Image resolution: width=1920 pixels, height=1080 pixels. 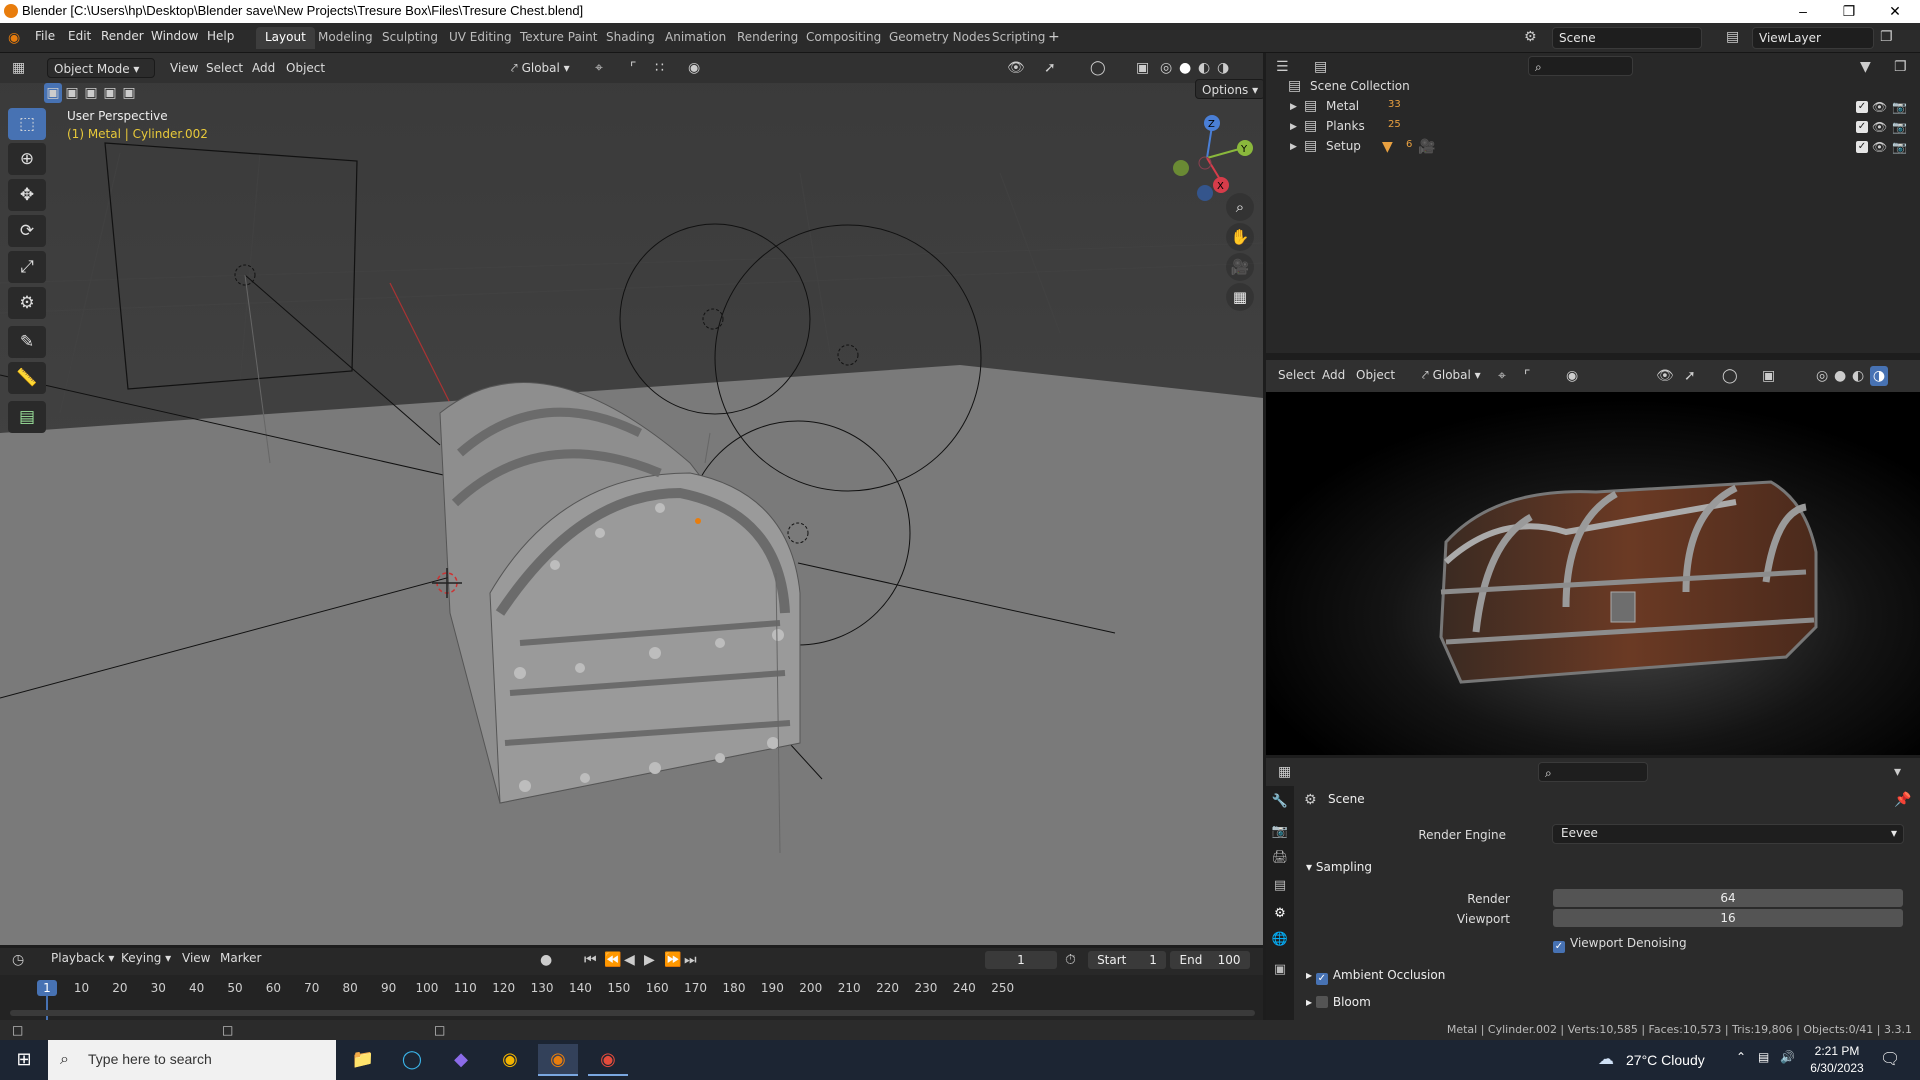 What do you see at coordinates (1803, 11) in the screenshot?
I see `minimize-button: –` at bounding box center [1803, 11].